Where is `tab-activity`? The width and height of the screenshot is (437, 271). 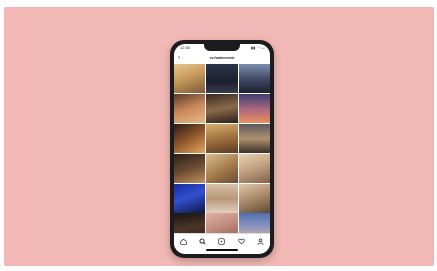 tab-activity is located at coordinates (241, 241).